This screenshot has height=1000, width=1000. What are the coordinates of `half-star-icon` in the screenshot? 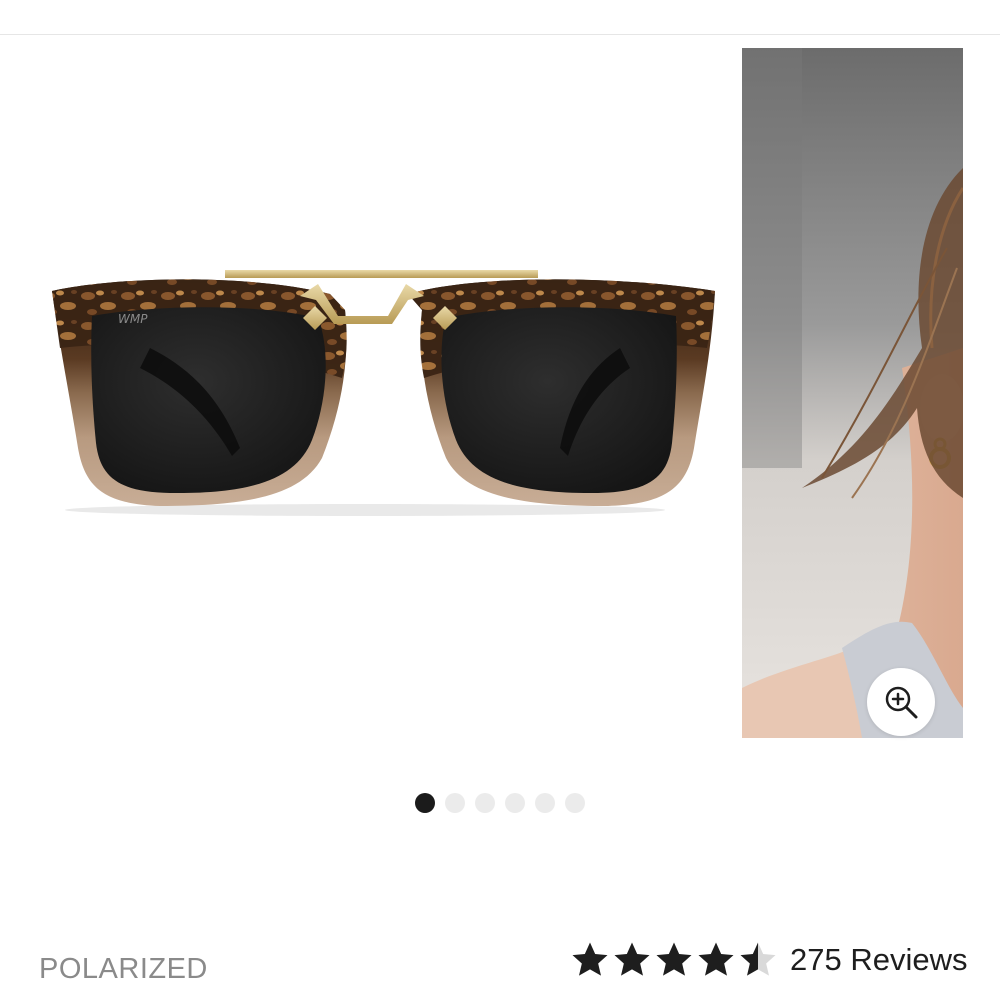 It's located at (758, 959).